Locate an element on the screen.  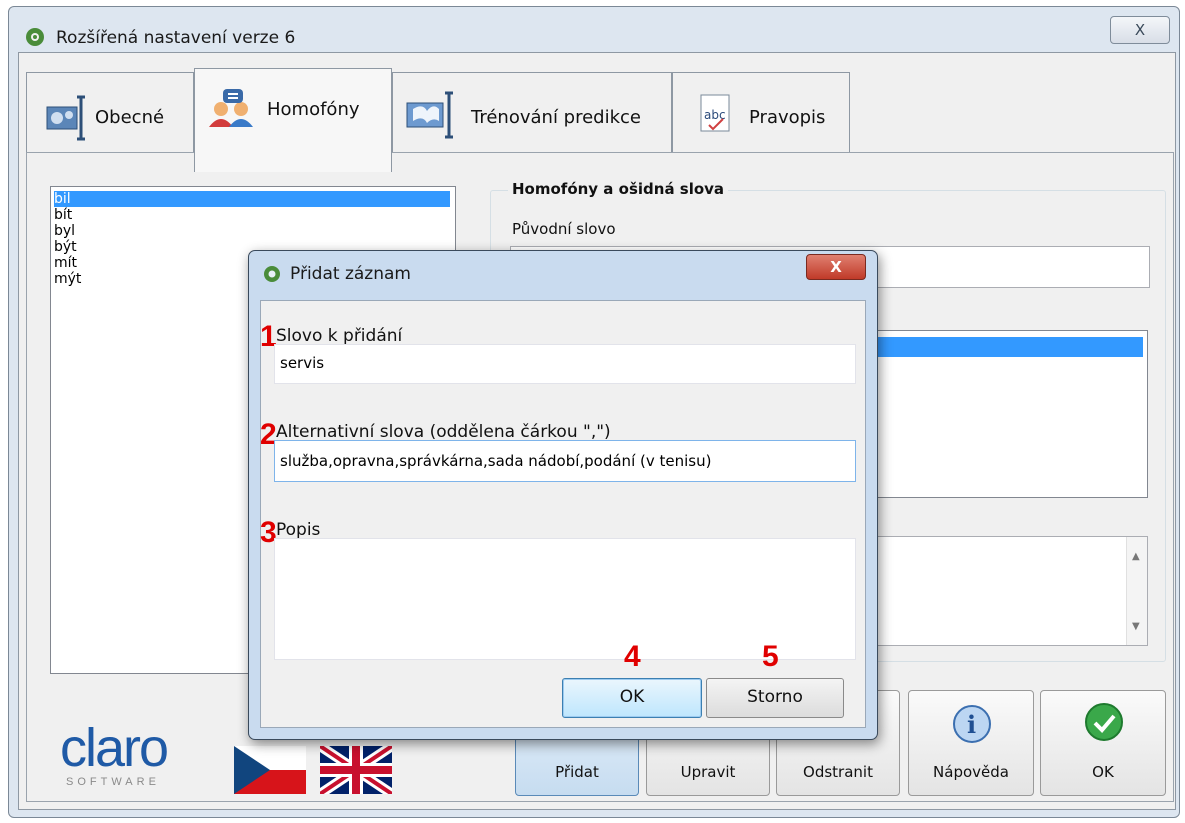
help-label: Nápověda is located at coordinates (971, 772).